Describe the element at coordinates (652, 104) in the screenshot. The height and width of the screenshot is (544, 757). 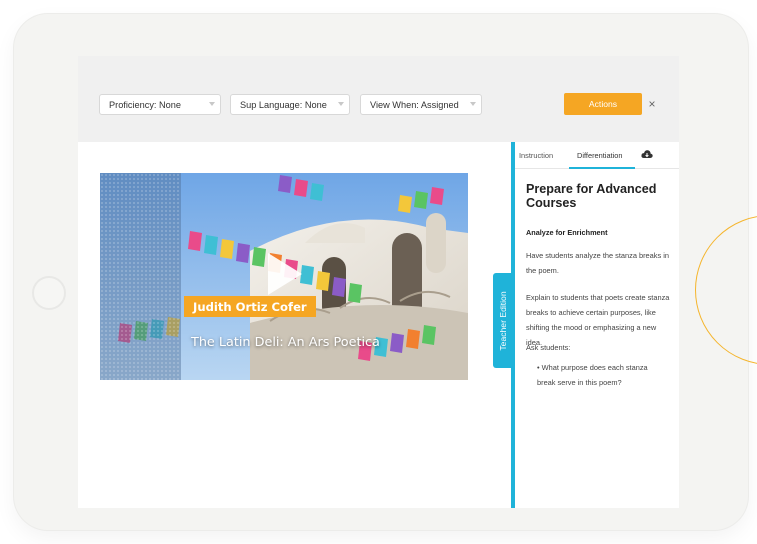
I see `close-icon: ×` at that location.